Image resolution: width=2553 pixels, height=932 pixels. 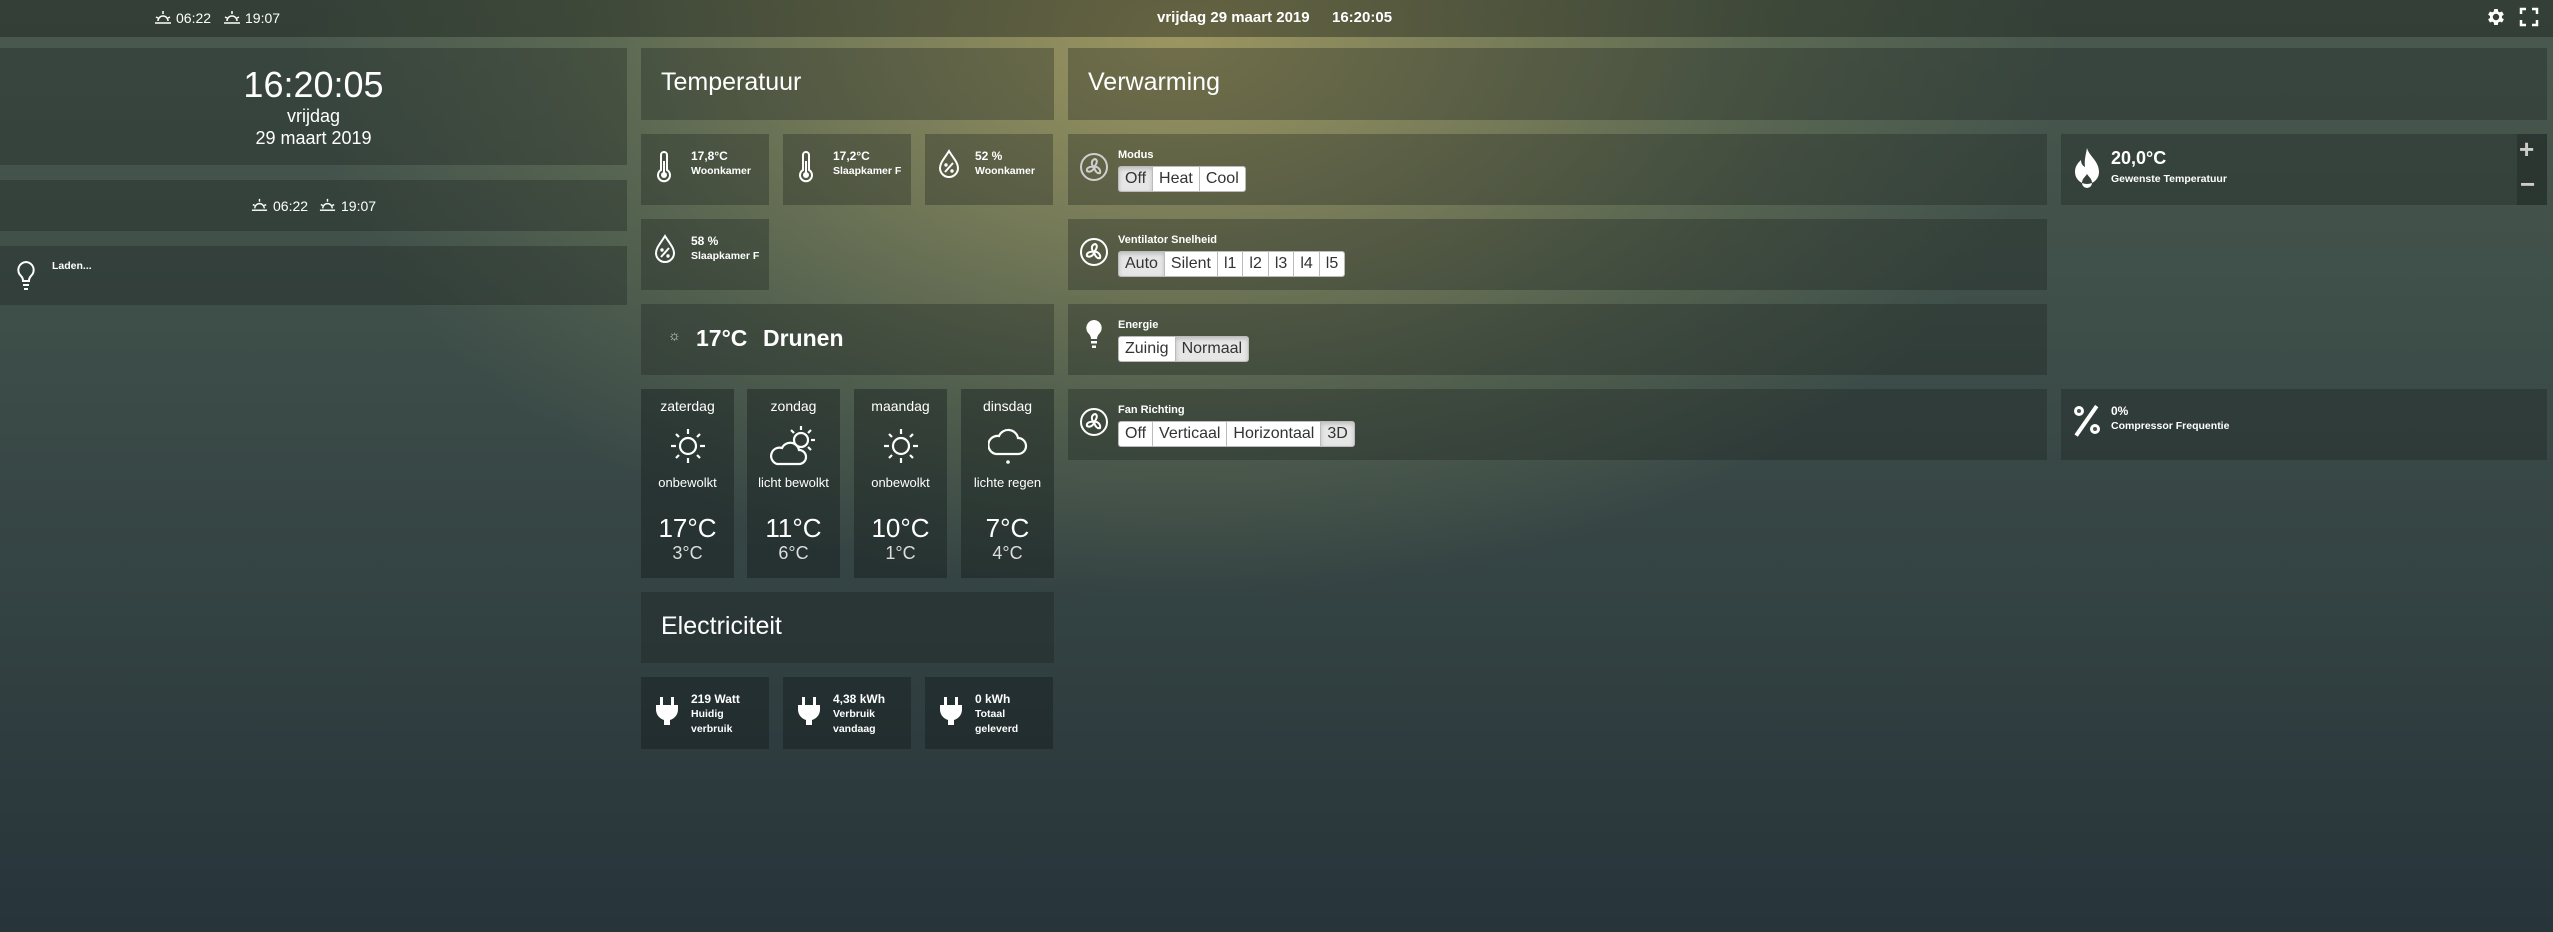 I want to click on electricity-header: Electriciteit, so click(x=847, y=627).